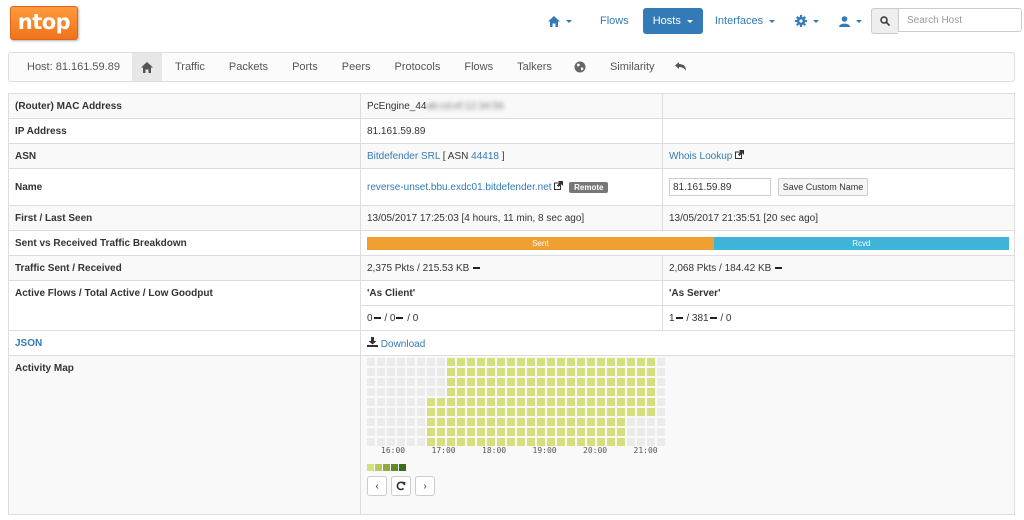  What do you see at coordinates (305, 67) in the screenshot?
I see `tab-ports: Ports` at bounding box center [305, 67].